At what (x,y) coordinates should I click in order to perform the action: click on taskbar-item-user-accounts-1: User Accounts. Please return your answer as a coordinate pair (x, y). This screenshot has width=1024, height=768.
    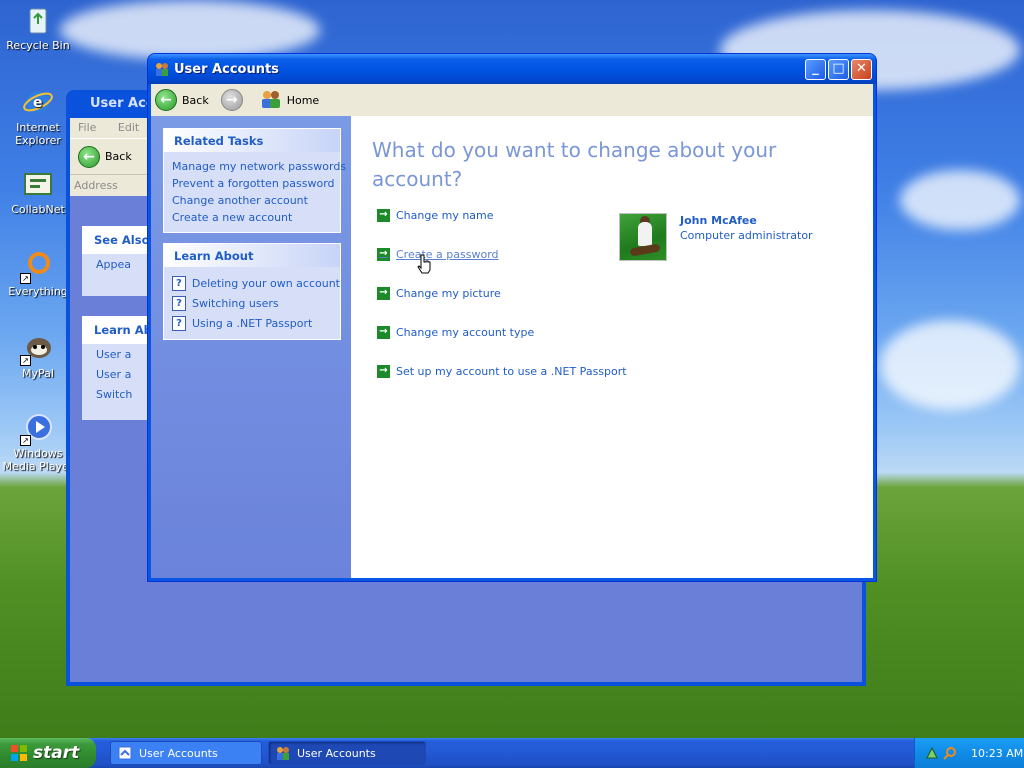
    Looking at the image, I should click on (186, 753).